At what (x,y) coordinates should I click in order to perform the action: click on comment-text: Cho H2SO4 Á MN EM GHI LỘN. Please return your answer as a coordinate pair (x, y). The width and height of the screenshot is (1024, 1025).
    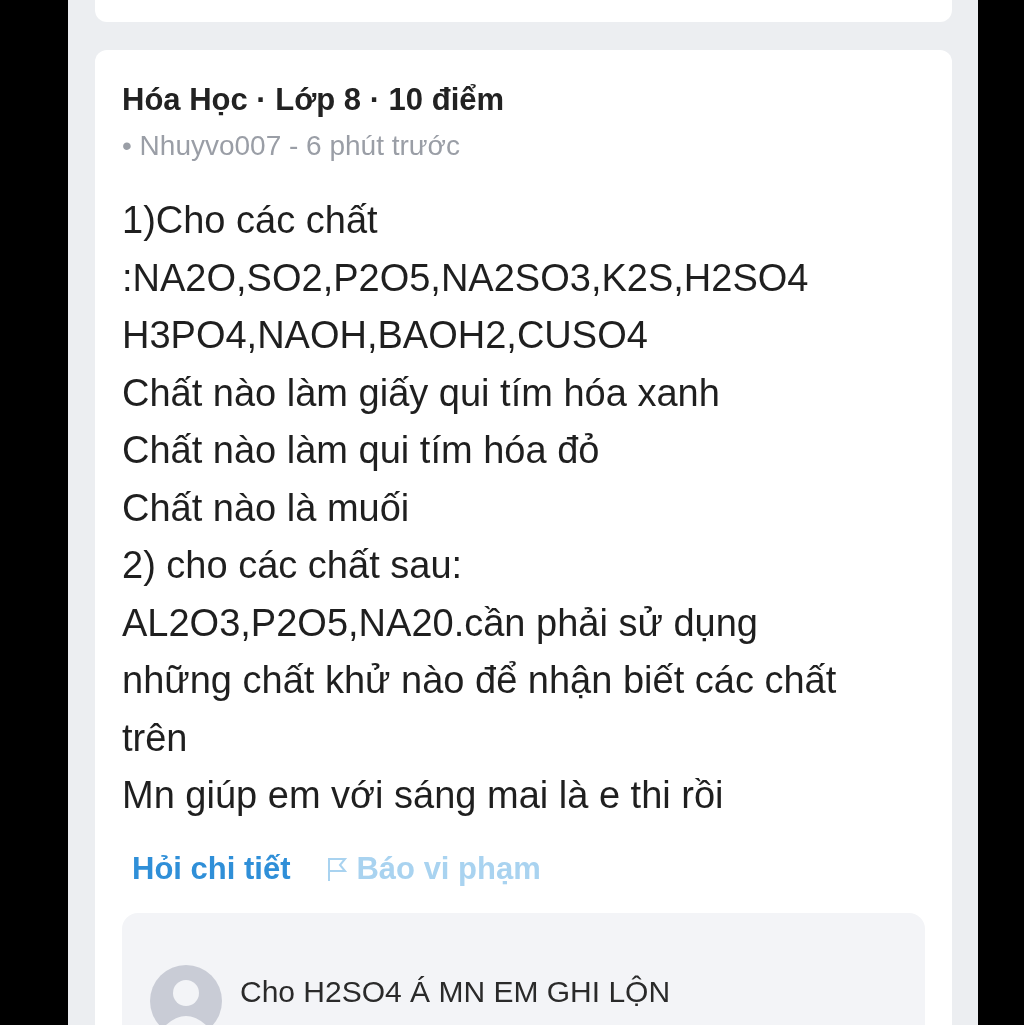
    Looking at the image, I should click on (455, 991).